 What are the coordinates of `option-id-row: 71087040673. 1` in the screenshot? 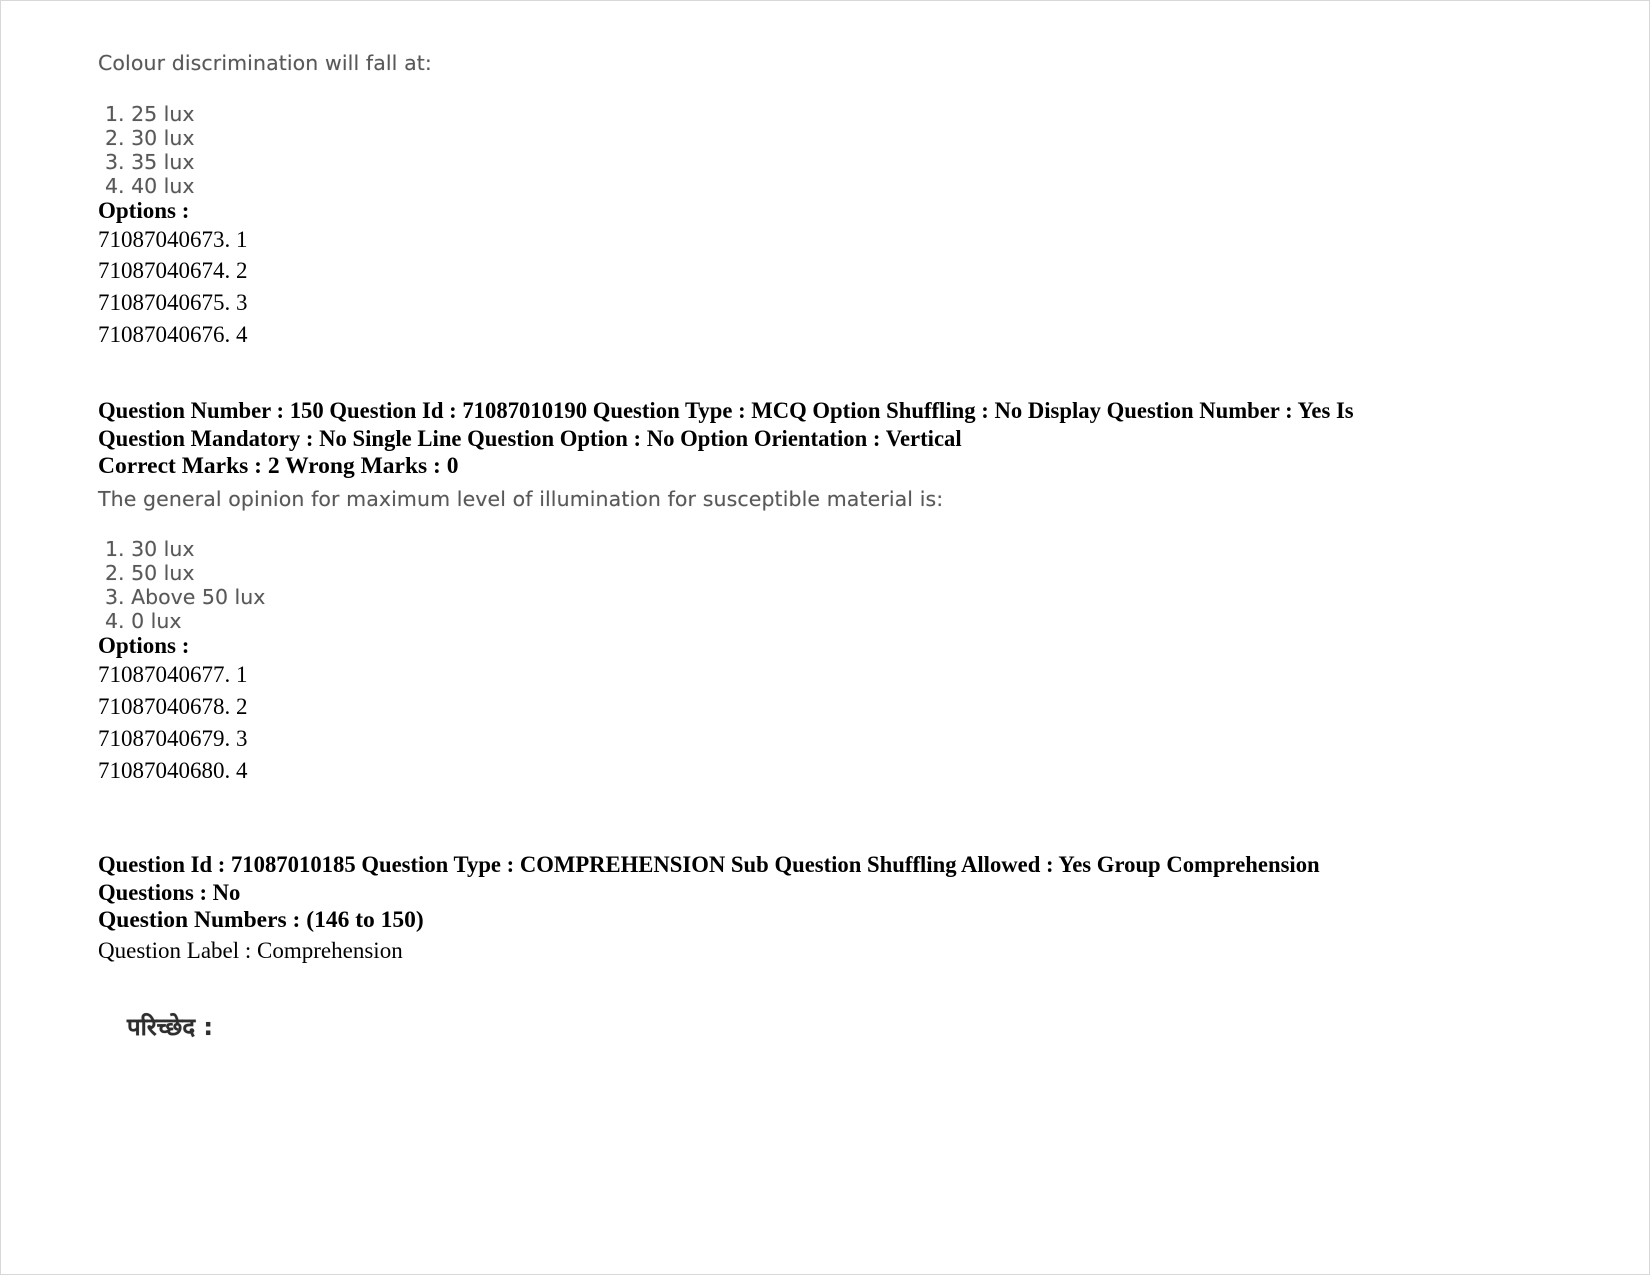 It's located at (173, 239).